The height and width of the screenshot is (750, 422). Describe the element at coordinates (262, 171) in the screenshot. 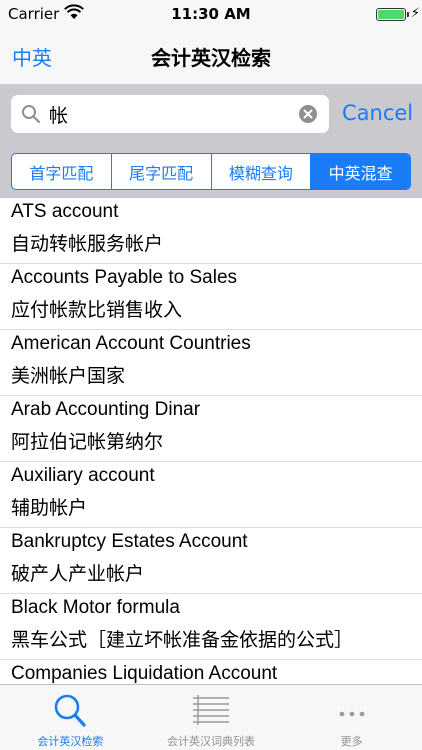

I see `segment-3: 模糊查询` at that location.